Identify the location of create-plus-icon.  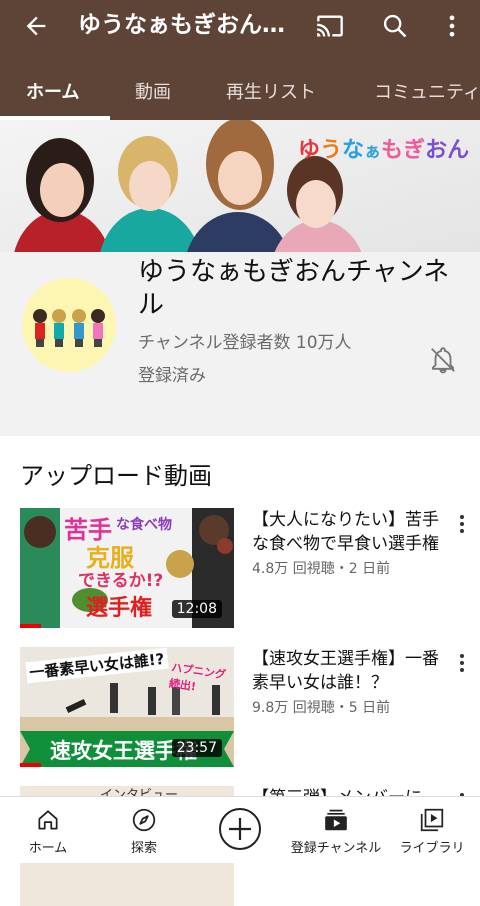
(240, 829).